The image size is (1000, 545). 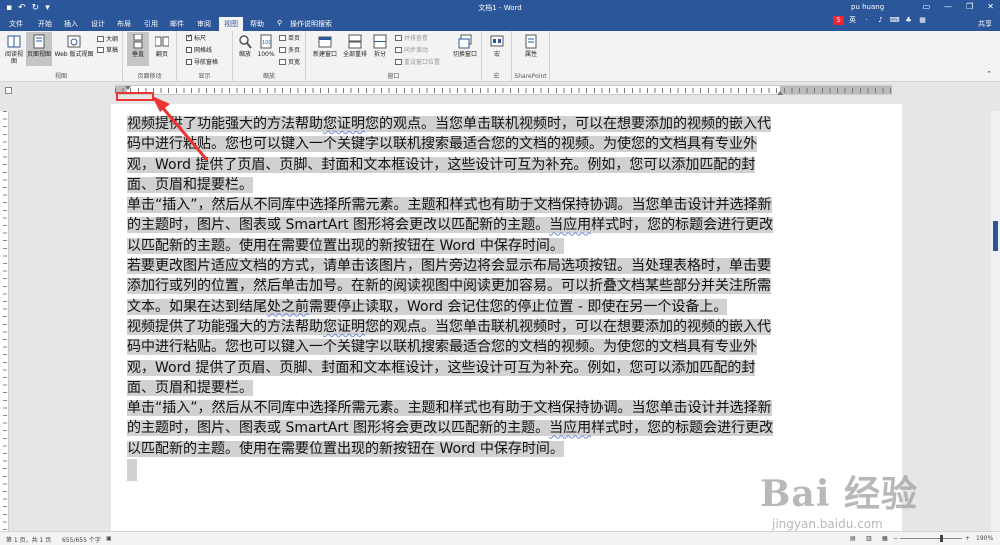 I want to click on draft-icon, so click(x=100, y=50).